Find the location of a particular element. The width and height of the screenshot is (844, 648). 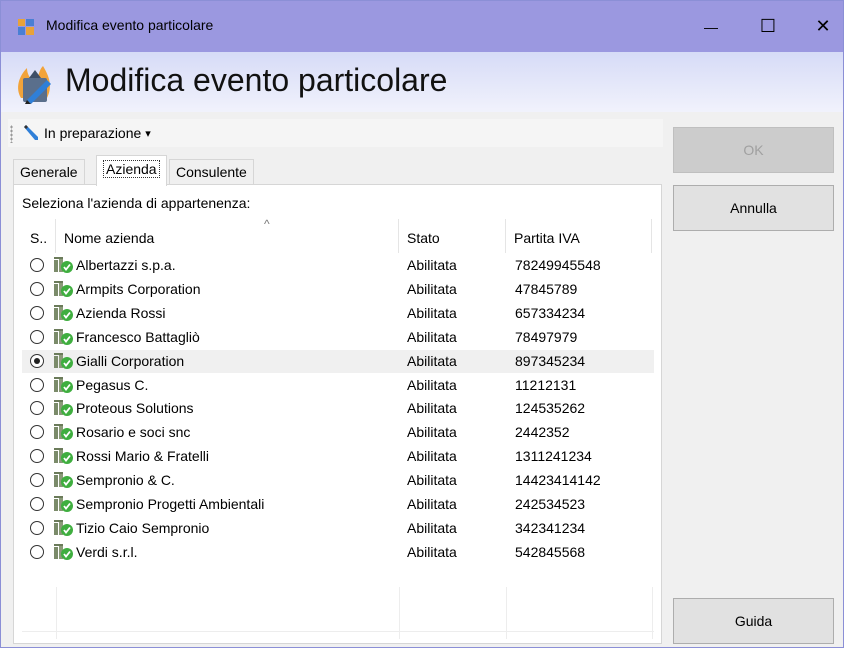

tab-azienda: Azienda is located at coordinates (131, 170).